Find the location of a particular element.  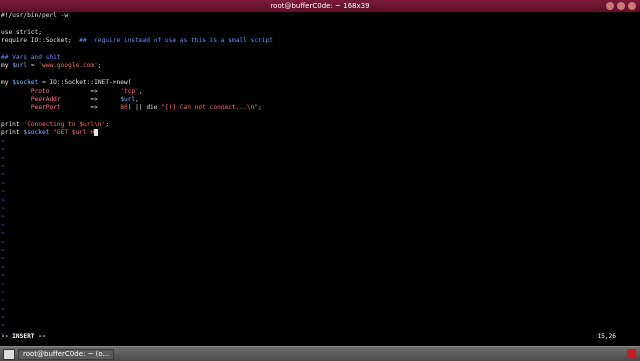

code-line: Proto => 'tcp', is located at coordinates (320, 92).